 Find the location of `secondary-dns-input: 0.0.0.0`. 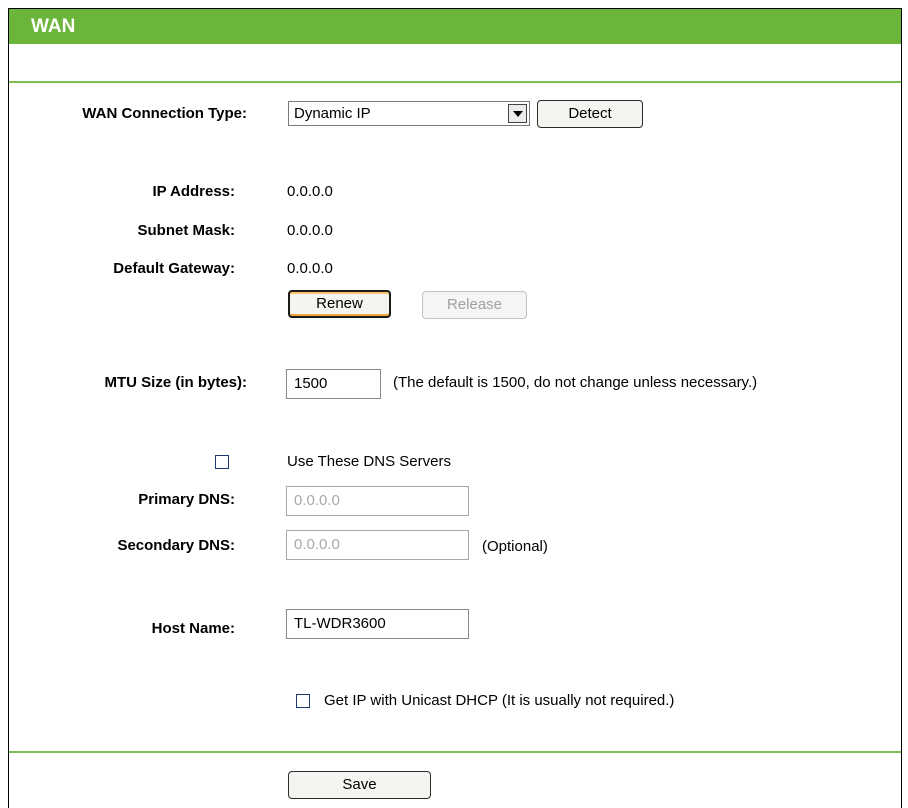

secondary-dns-input: 0.0.0.0 is located at coordinates (377, 545).